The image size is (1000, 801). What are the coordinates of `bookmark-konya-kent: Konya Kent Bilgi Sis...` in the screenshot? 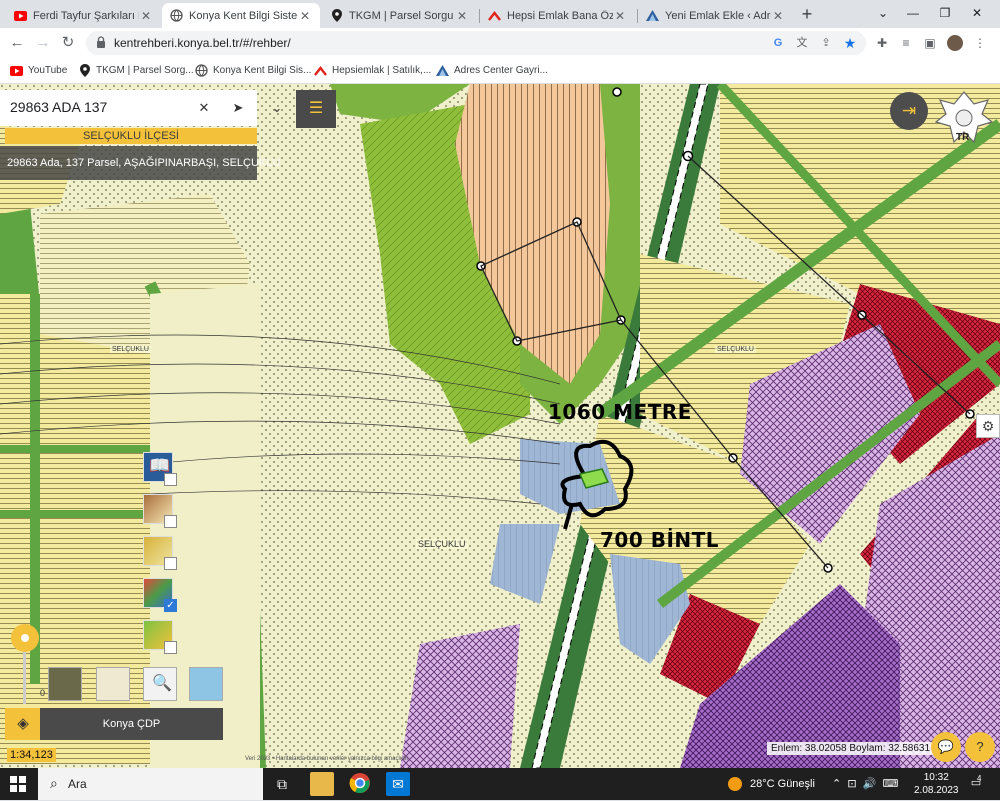 It's located at (253, 70).